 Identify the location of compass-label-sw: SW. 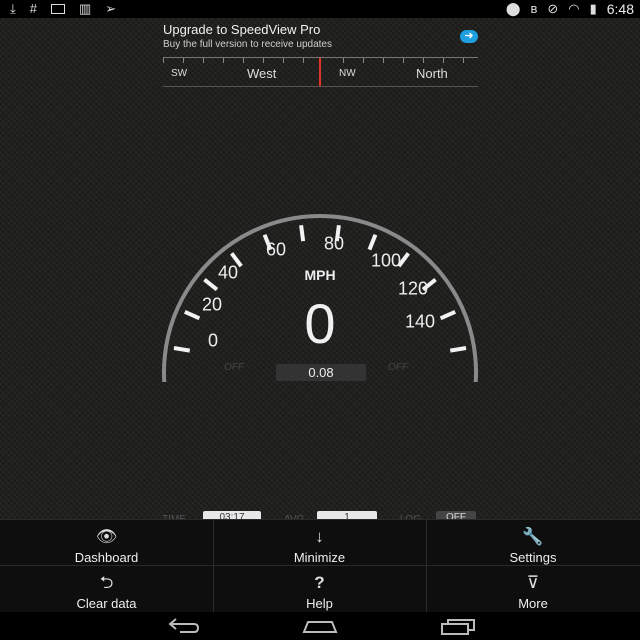
(179, 73).